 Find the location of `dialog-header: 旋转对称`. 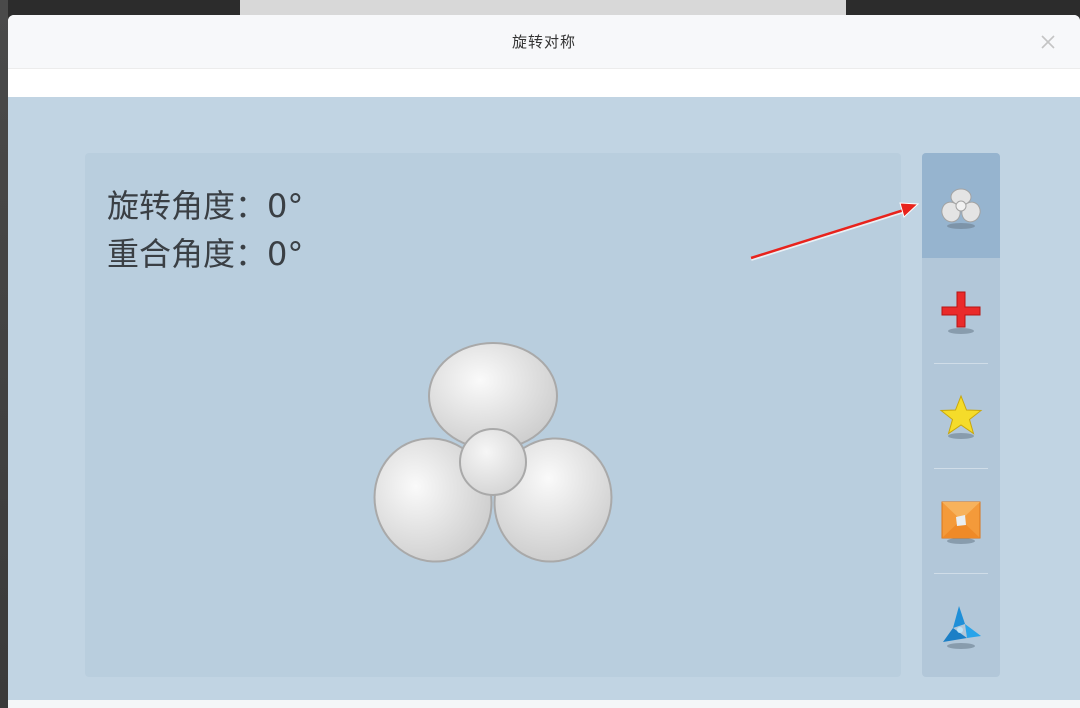

dialog-header: 旋转对称 is located at coordinates (544, 42).